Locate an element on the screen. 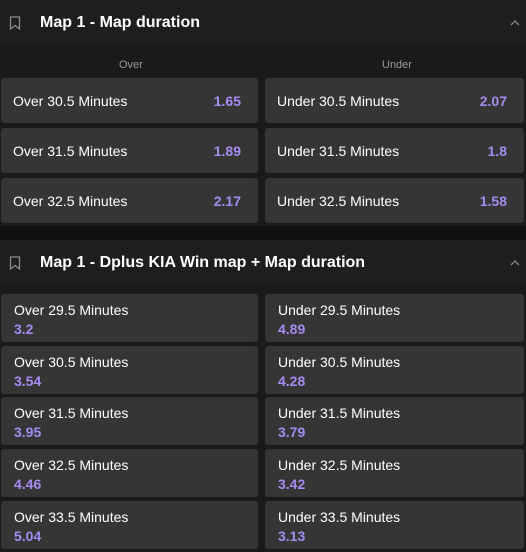 The width and height of the screenshot is (526, 552). selection-label: Over 29.5 Minutes is located at coordinates (71, 310).